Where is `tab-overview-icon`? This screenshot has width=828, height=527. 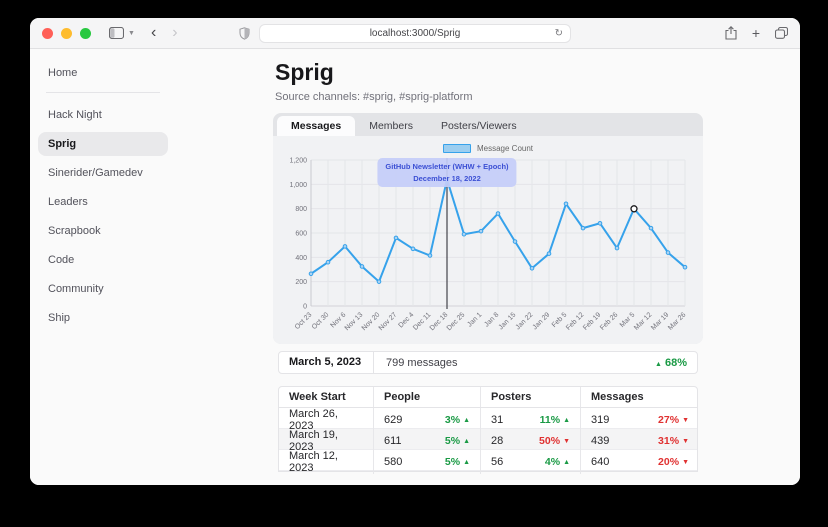
tab-overview-icon is located at coordinates (781, 33).